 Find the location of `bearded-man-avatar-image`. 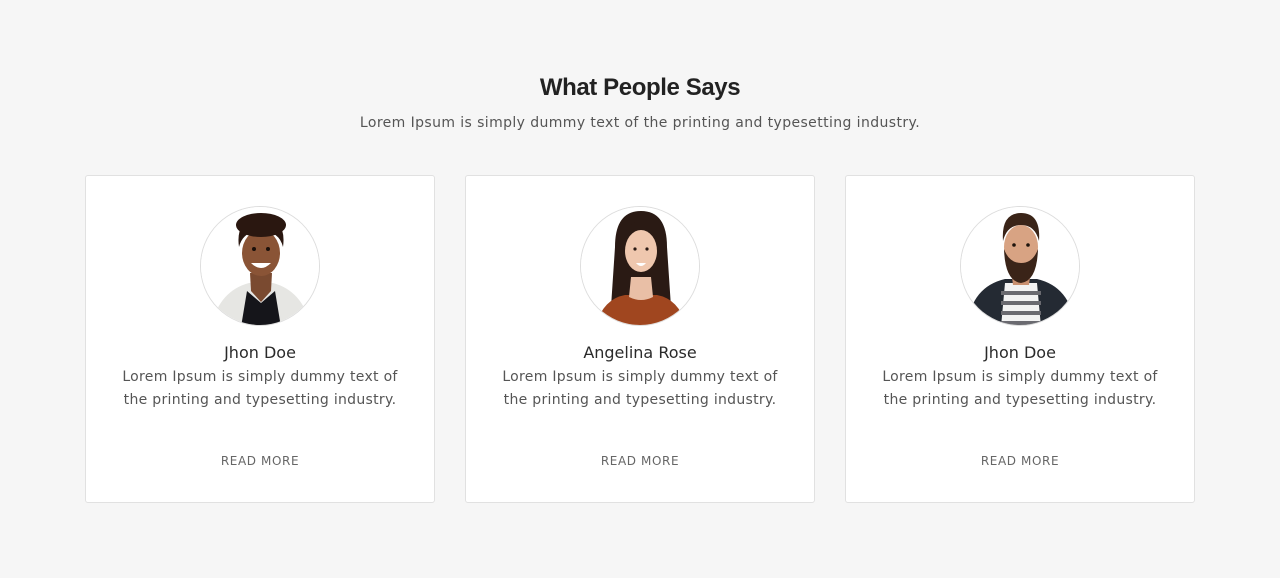

bearded-man-avatar-image is located at coordinates (1020, 266).